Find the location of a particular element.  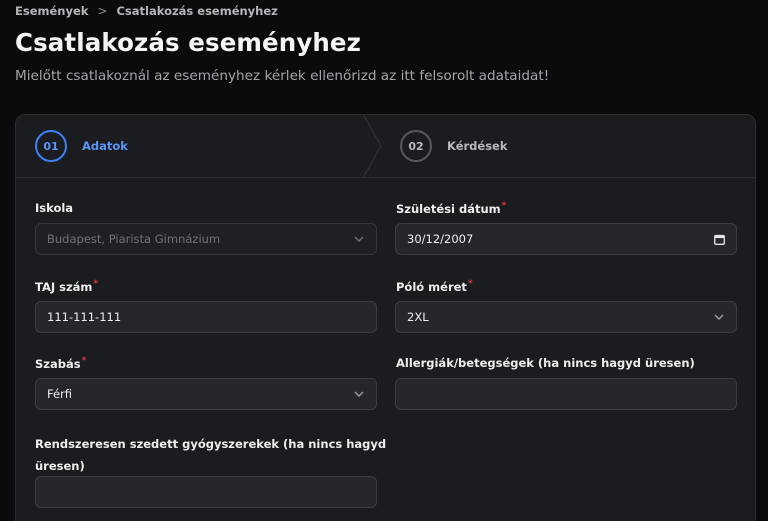

taj-input: 111-111-111 is located at coordinates (206, 317).